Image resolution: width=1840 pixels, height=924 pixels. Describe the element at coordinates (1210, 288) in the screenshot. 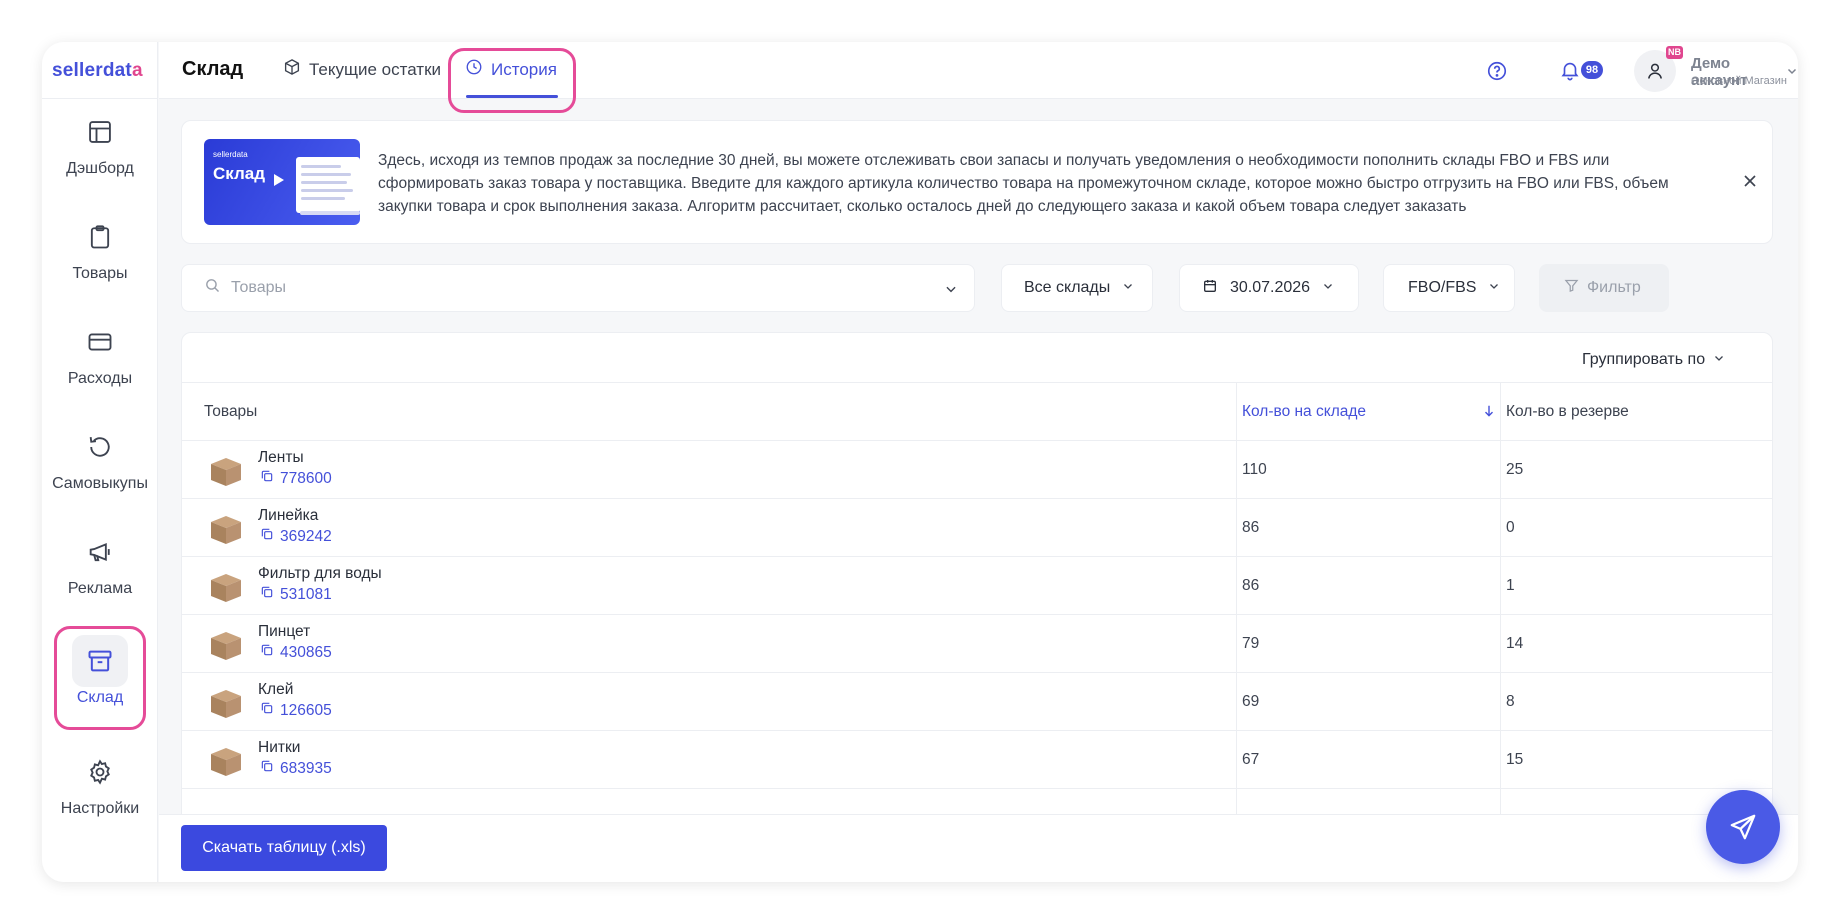

I see `calendar-icon` at that location.